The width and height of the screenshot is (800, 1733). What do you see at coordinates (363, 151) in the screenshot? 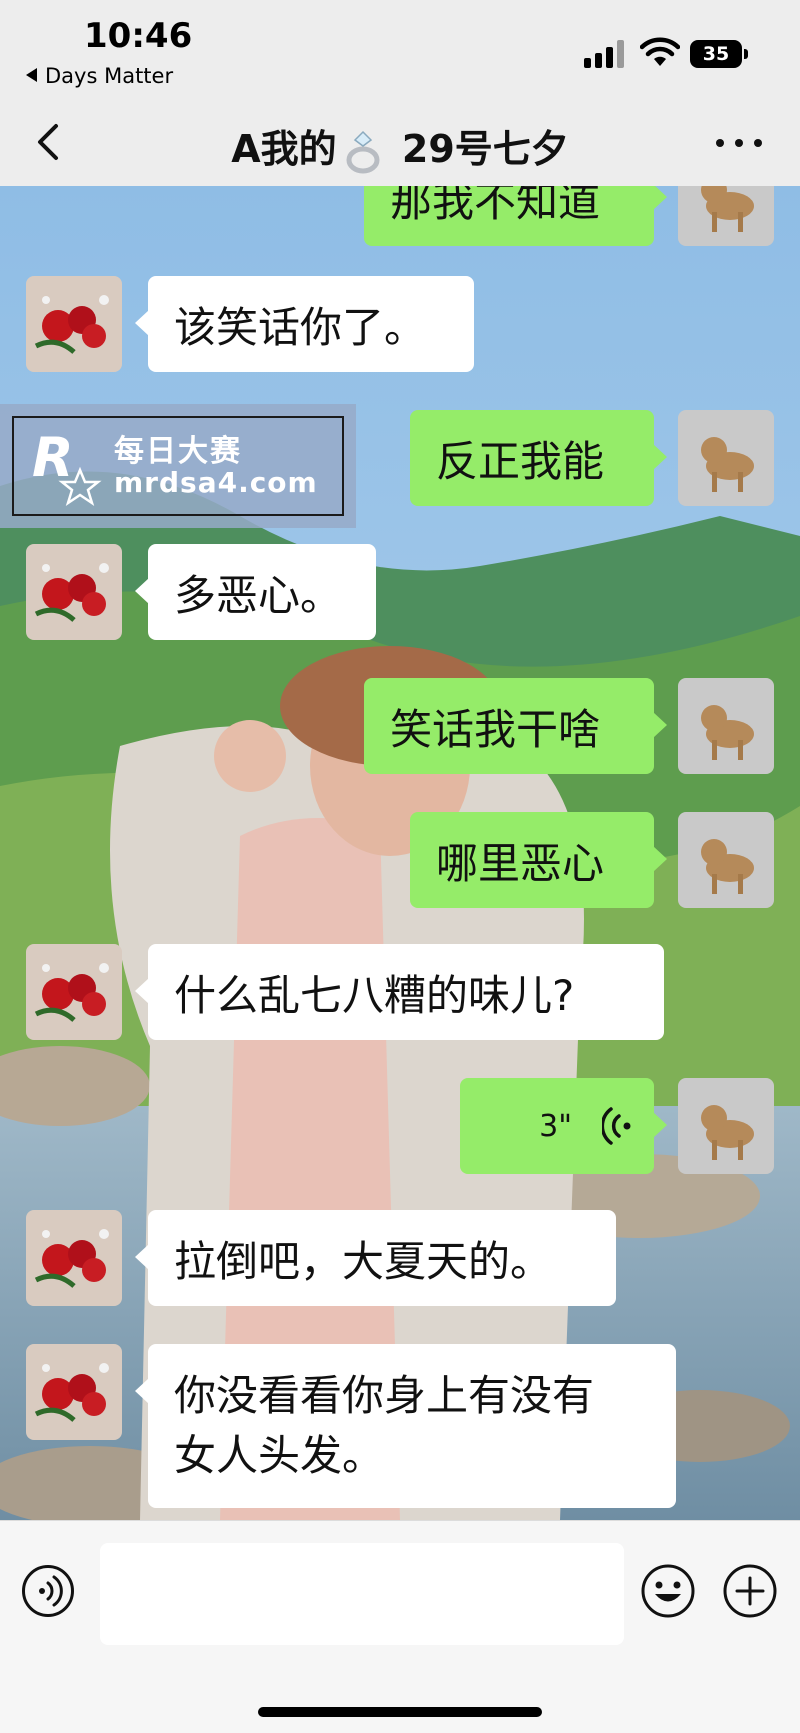
I see `ring-icon` at bounding box center [363, 151].